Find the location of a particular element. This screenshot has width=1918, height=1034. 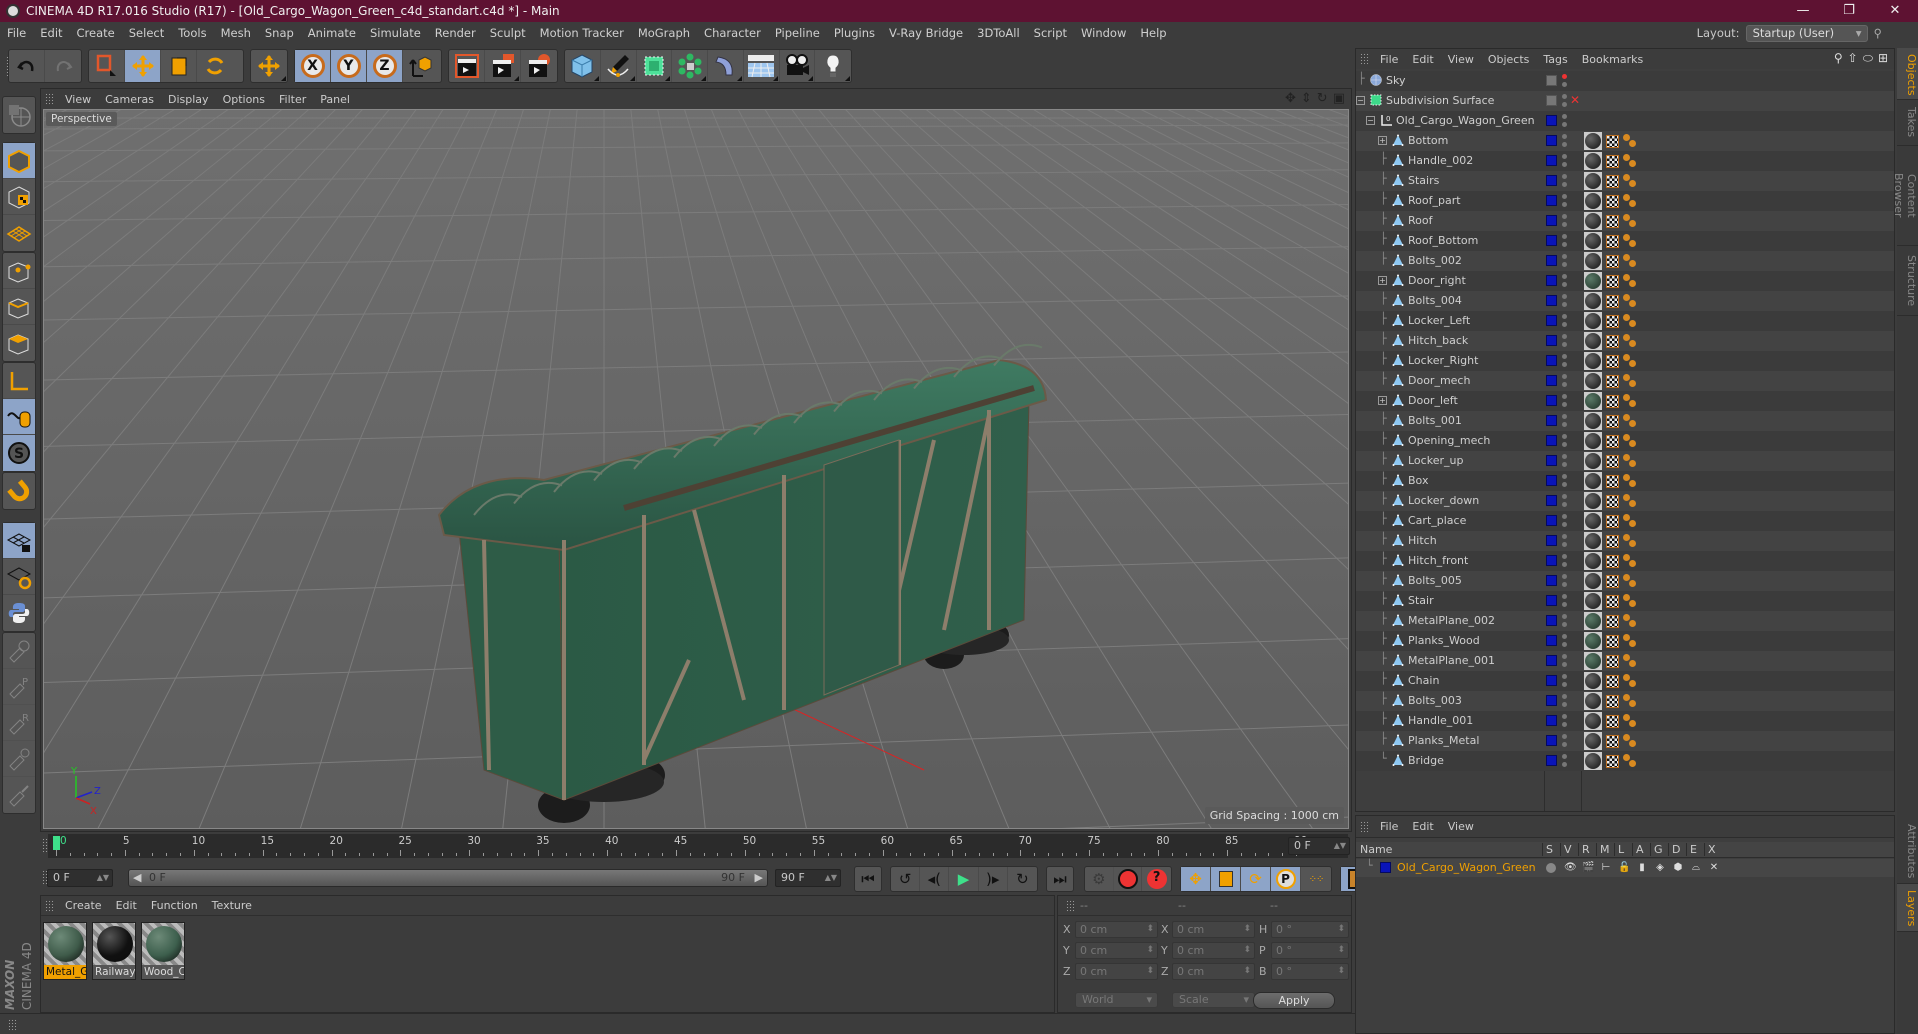

brush-edit-icon is located at coordinates (19, 795).